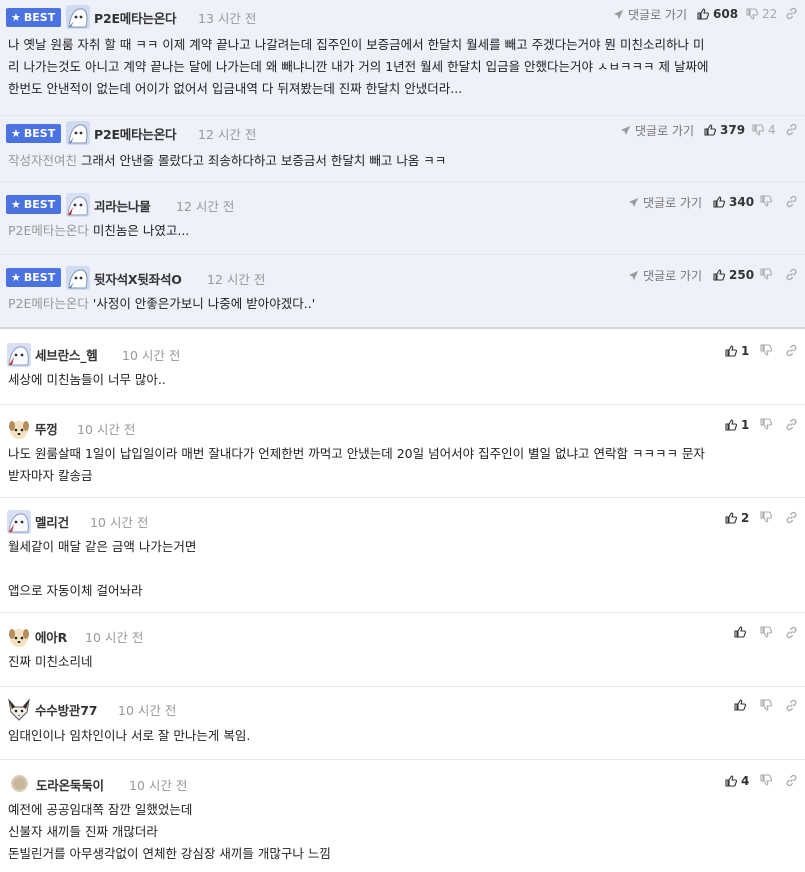 This screenshot has width=805, height=872. Describe the element at coordinates (737, 781) in the screenshot. I see `upvote-button: 4` at that location.